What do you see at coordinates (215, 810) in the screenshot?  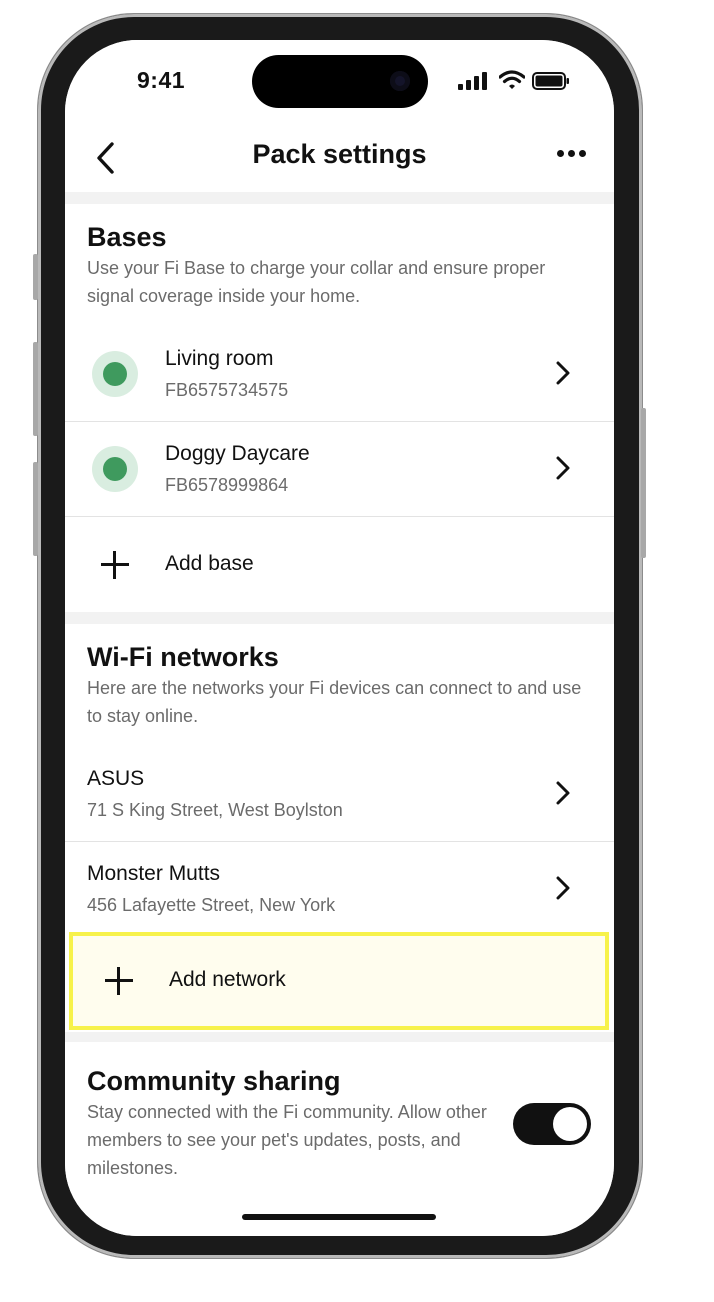 I see `network-address: 71 S King Street, West Boylston` at bounding box center [215, 810].